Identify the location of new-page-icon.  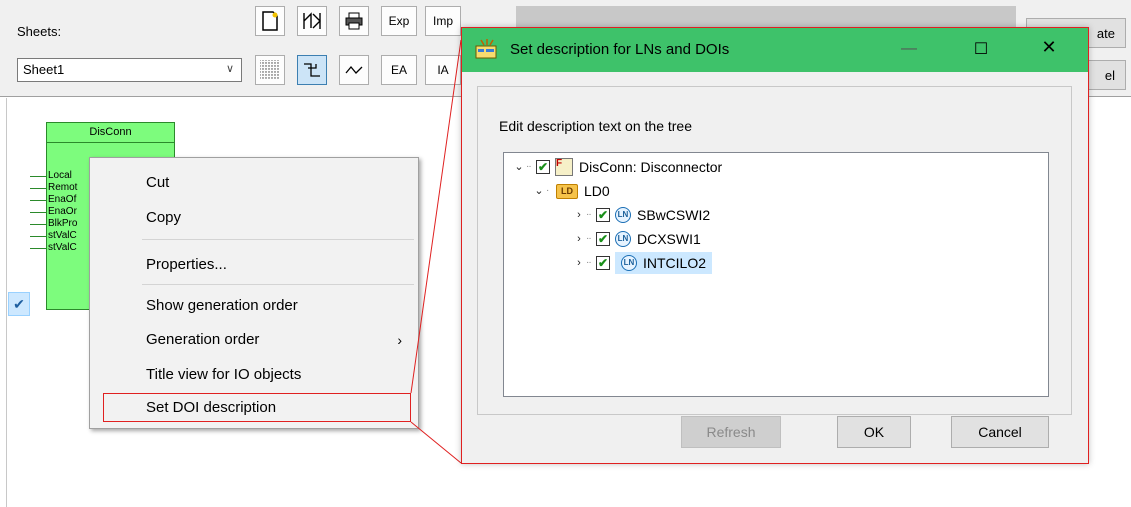
(270, 21).